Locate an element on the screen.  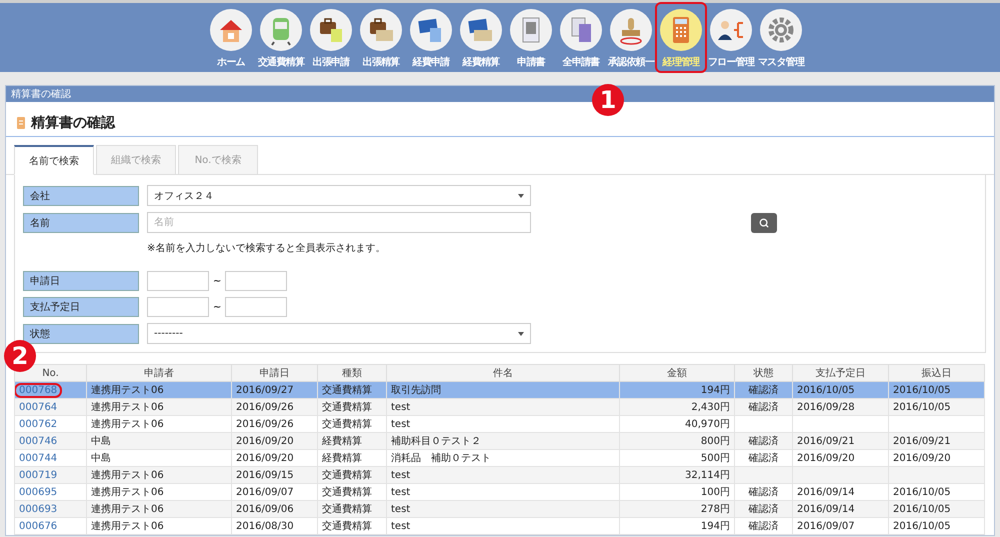
card-doc-icon is located at coordinates (431, 30).